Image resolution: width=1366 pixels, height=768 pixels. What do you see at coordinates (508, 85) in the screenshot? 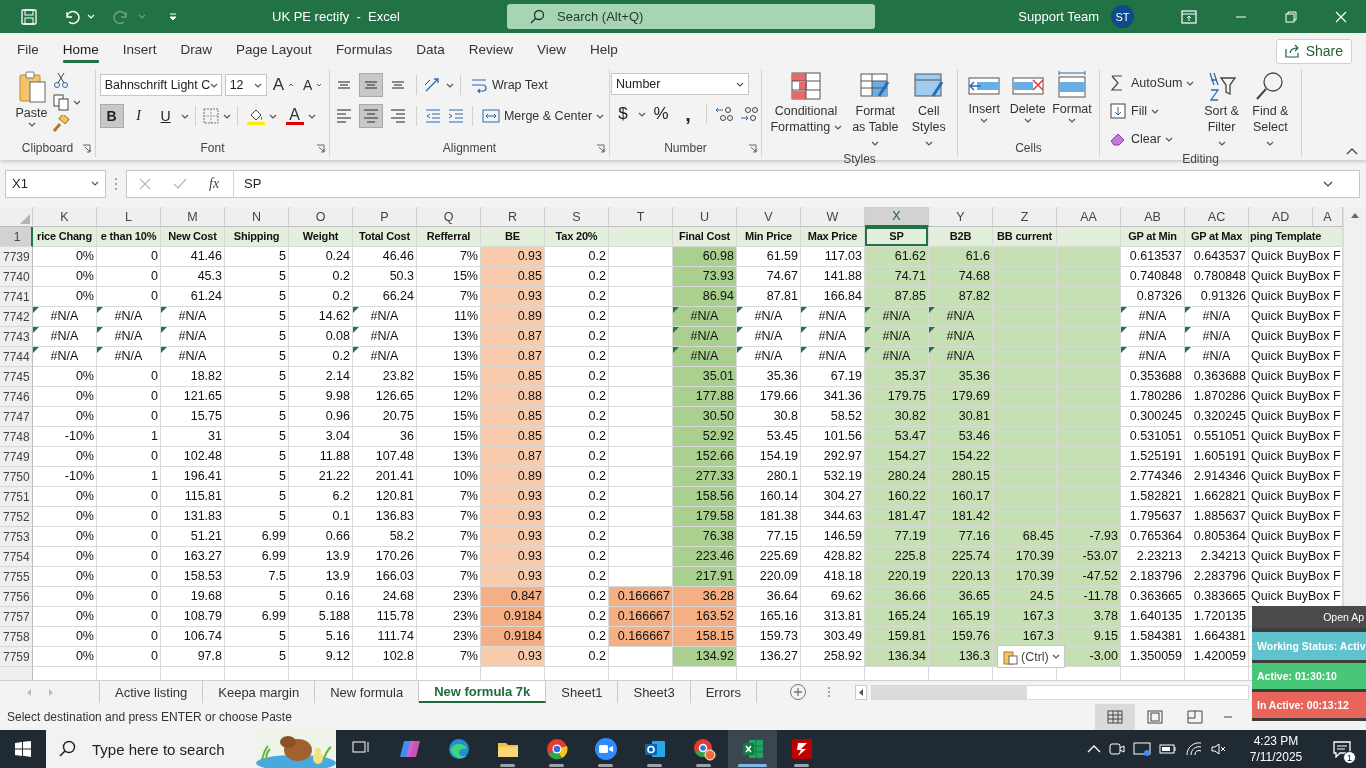
I see `wrap-text-button: Wrap Text` at bounding box center [508, 85].